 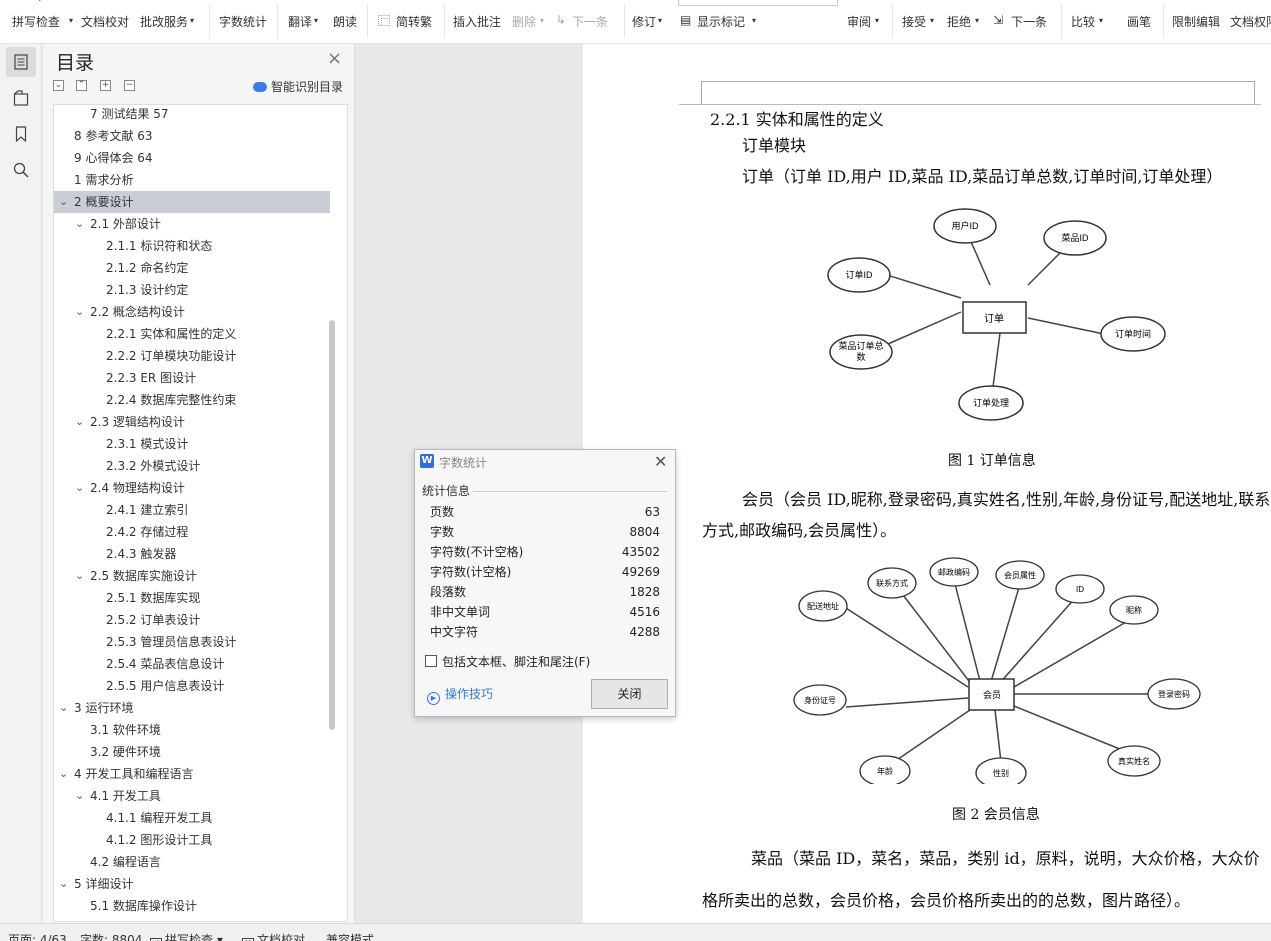 I want to click on accept-button: 接受 ▾, so click(x=920, y=22).